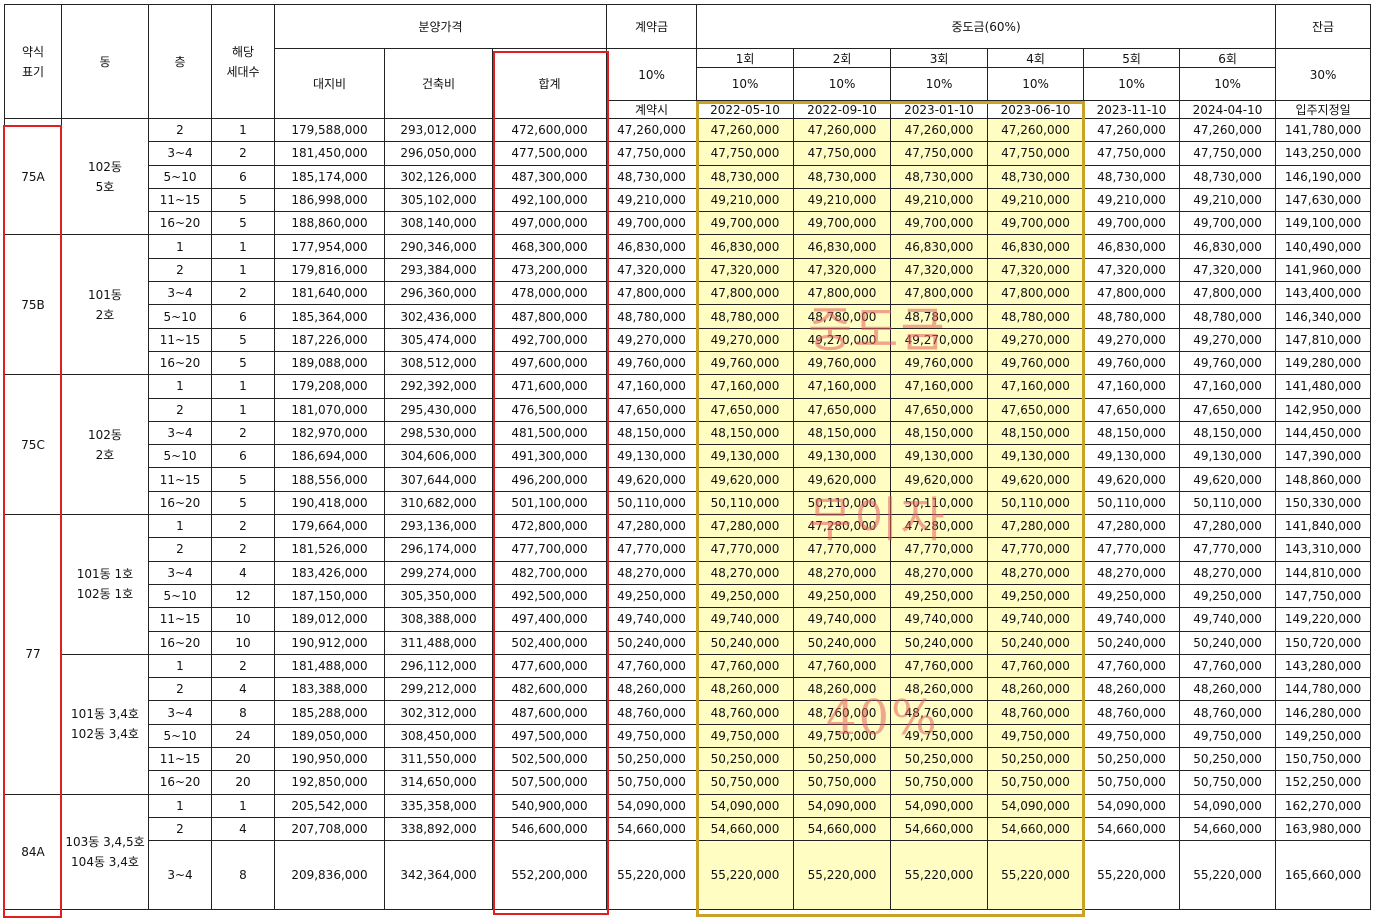 The height and width of the screenshot is (919, 1376). Describe the element at coordinates (939, 58) in the screenshot. I see `header-round-3: 3회` at that location.